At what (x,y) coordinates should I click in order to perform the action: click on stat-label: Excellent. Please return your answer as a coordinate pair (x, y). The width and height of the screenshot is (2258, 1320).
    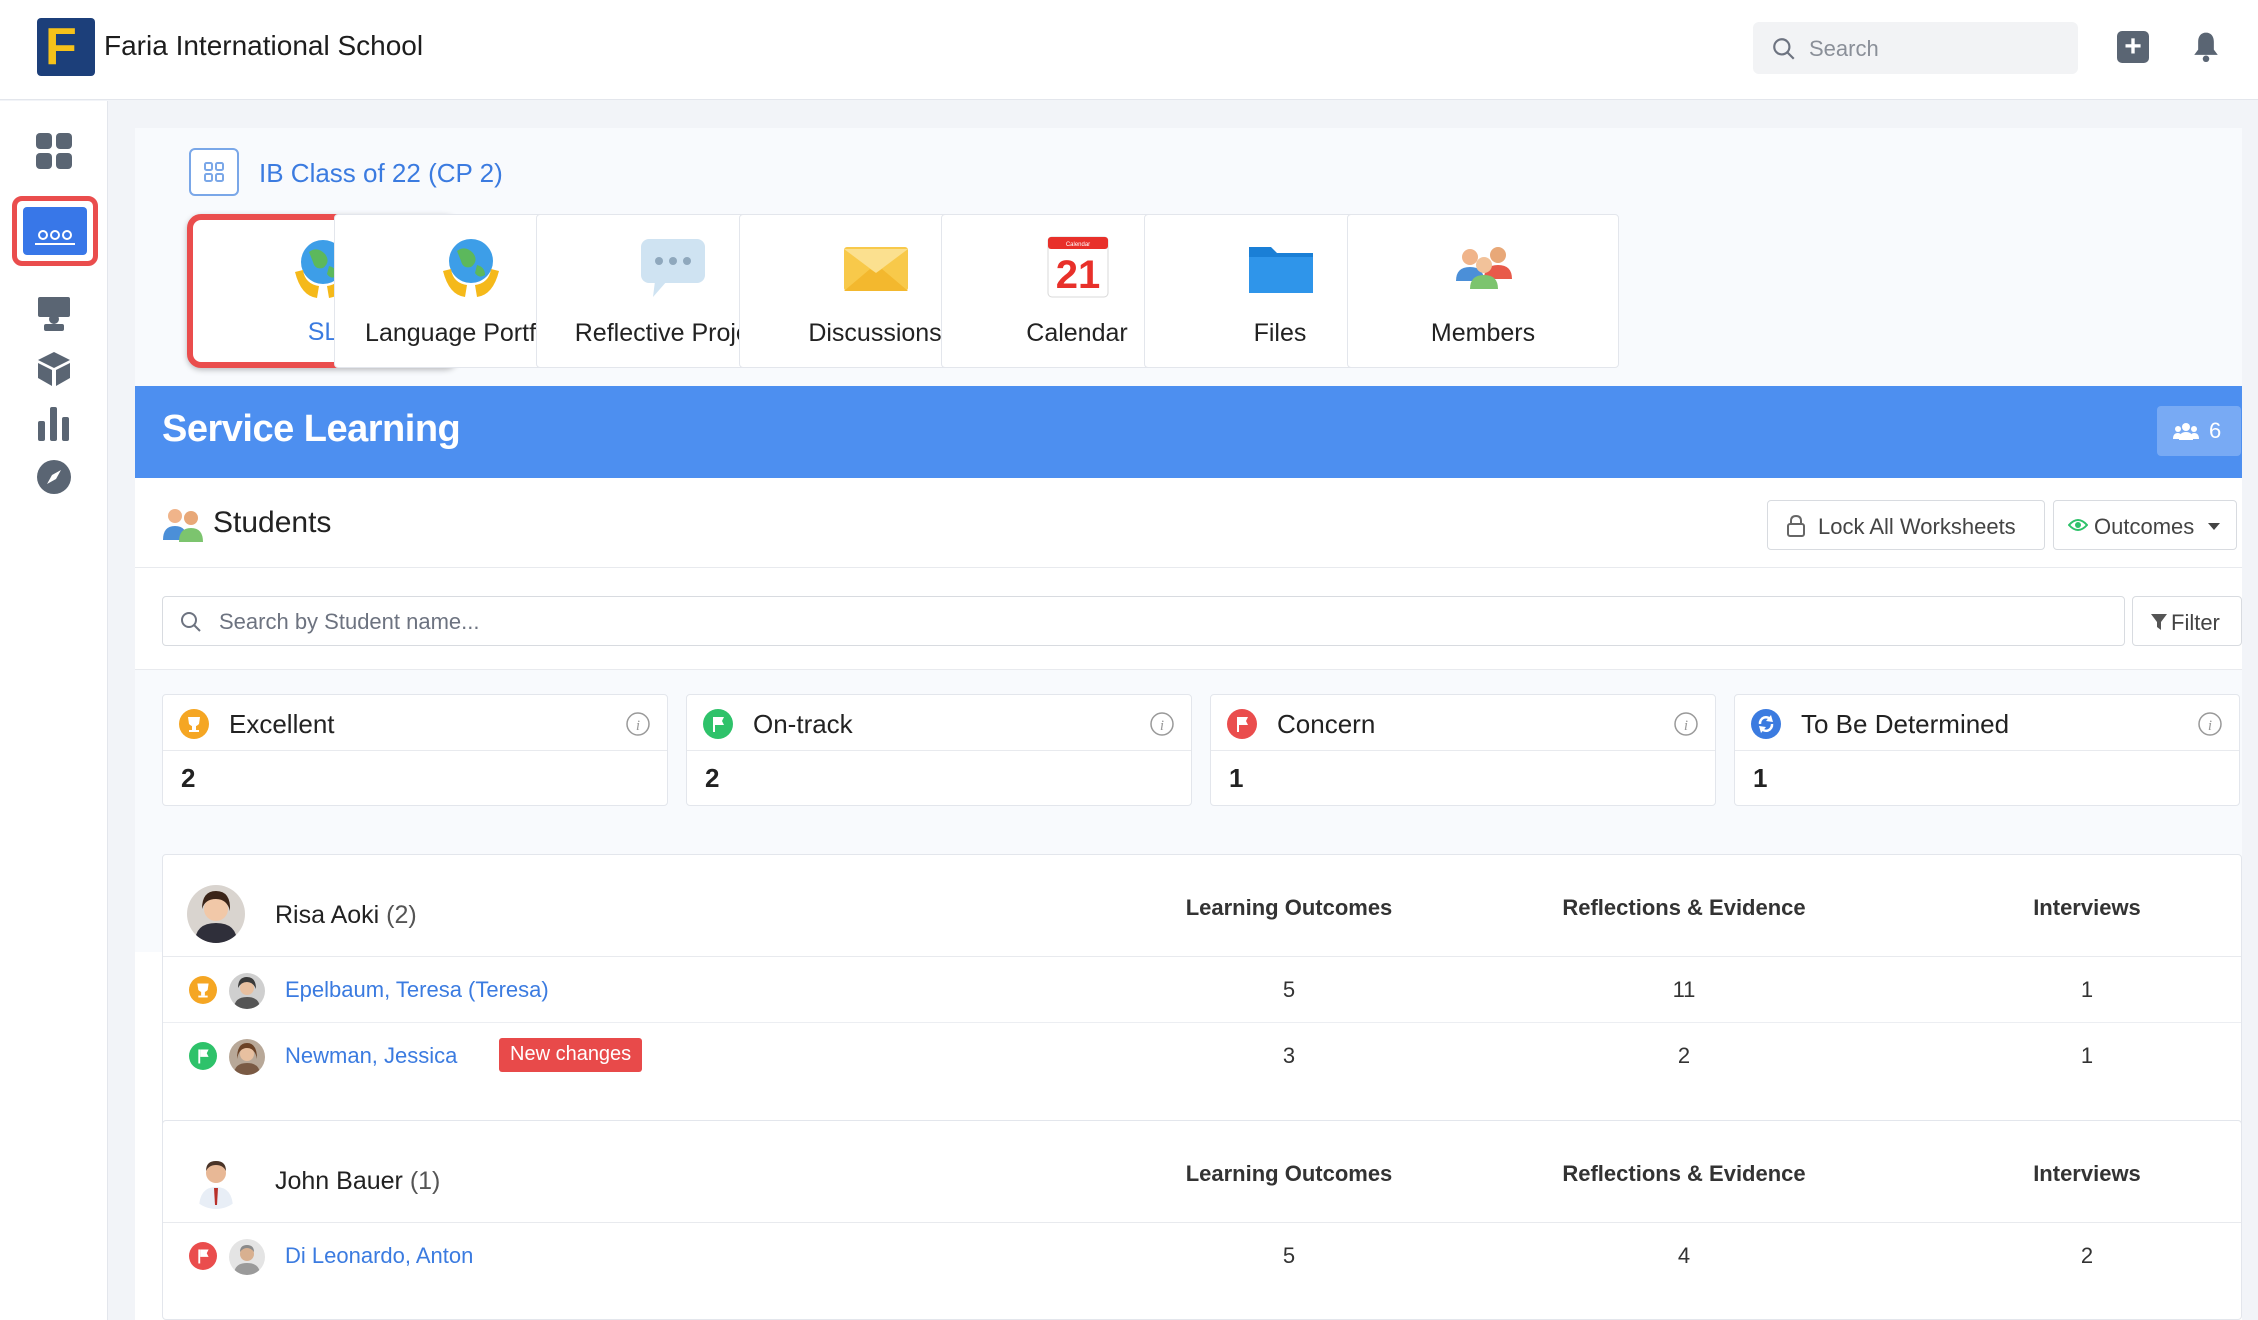
    Looking at the image, I should click on (282, 724).